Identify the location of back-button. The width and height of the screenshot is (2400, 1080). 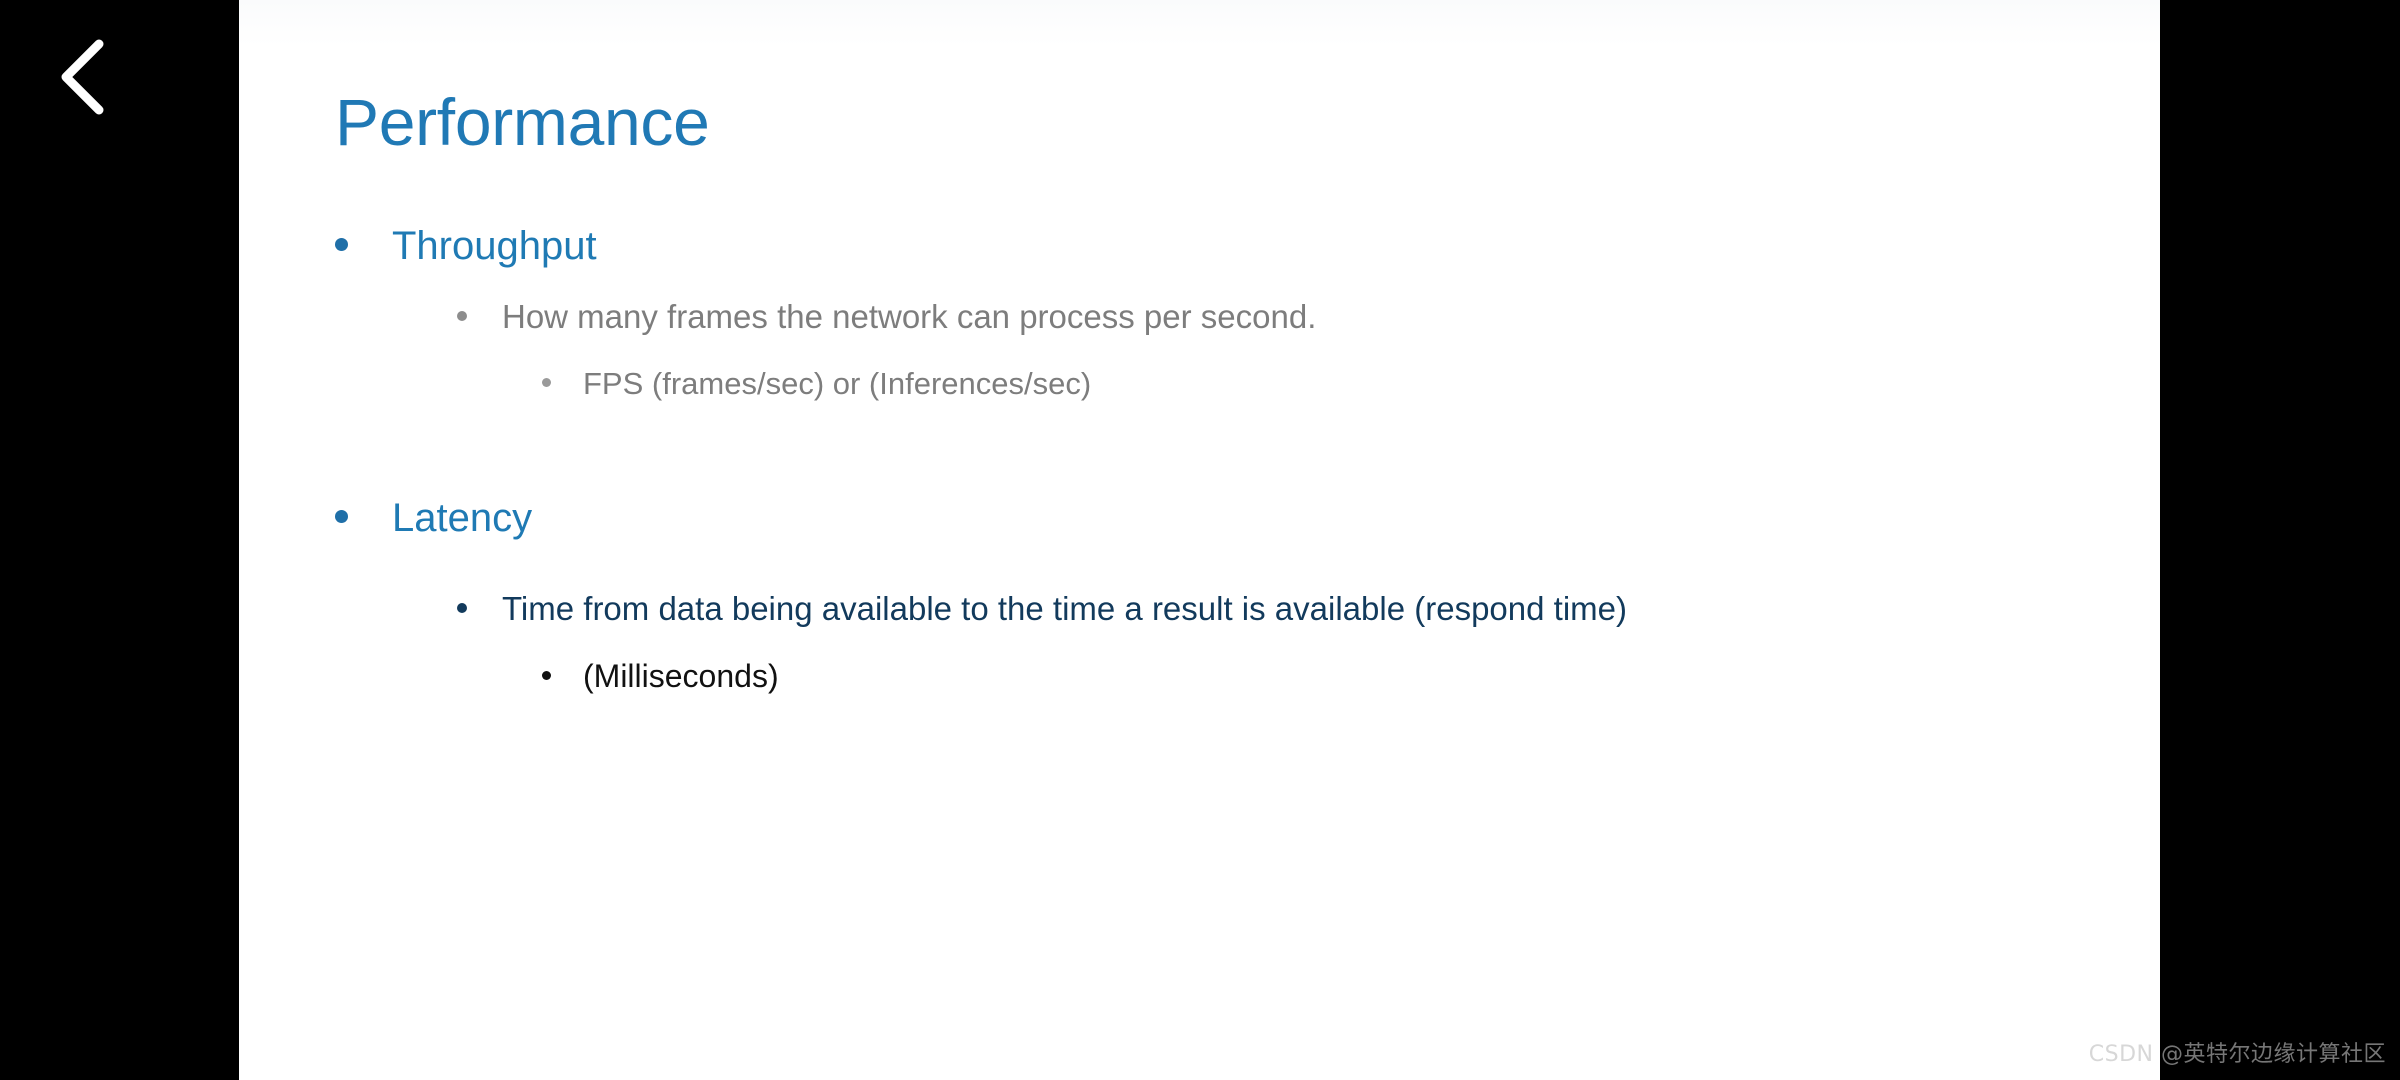
(83, 77).